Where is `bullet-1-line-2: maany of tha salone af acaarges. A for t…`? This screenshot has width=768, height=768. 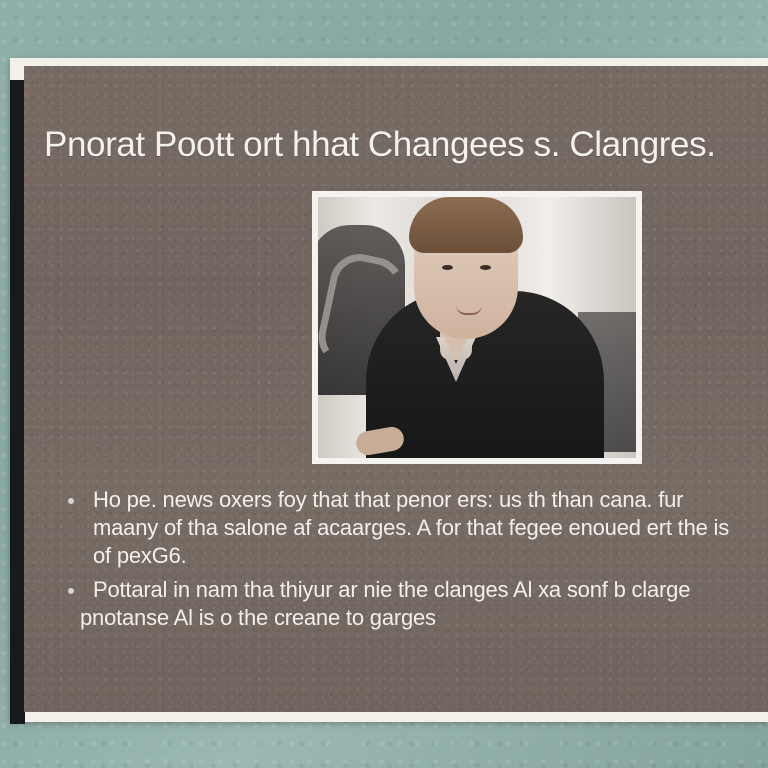
bullet-1-line-2: maany of tha salone af acaarges. A for t… is located at coordinates (411, 527).